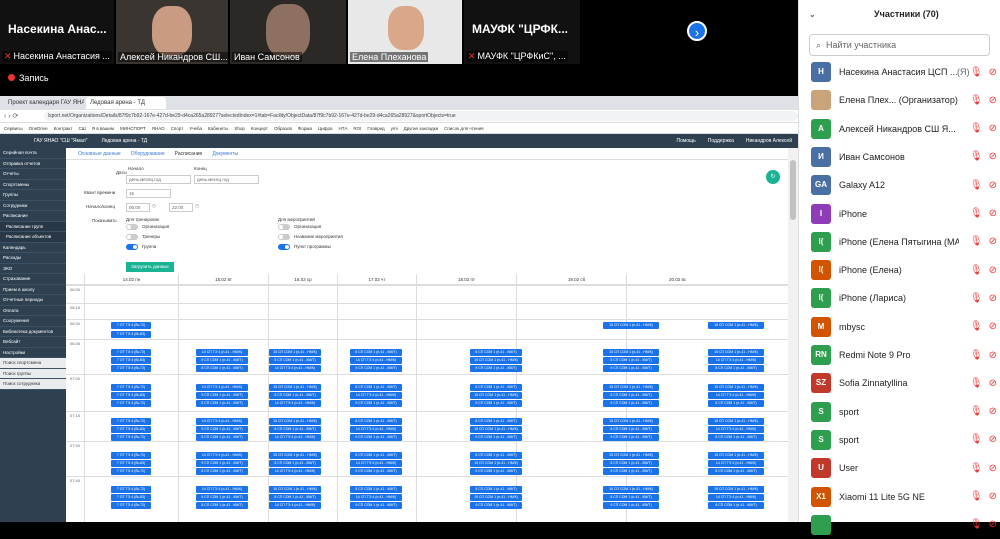 This screenshot has width=1000, height=539. Describe the element at coordinates (33, 185) in the screenshot. I see `sidebar-item: Спортсмены` at that location.